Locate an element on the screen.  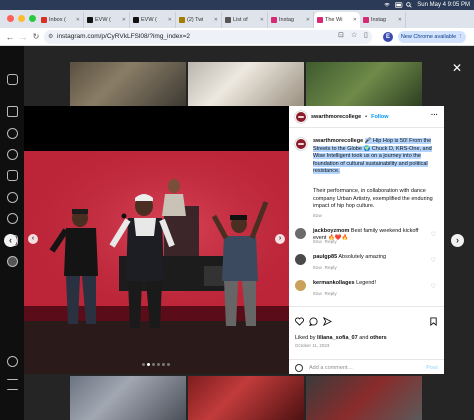
next-image-arrow-icon: › is located at coordinates (280, 239).